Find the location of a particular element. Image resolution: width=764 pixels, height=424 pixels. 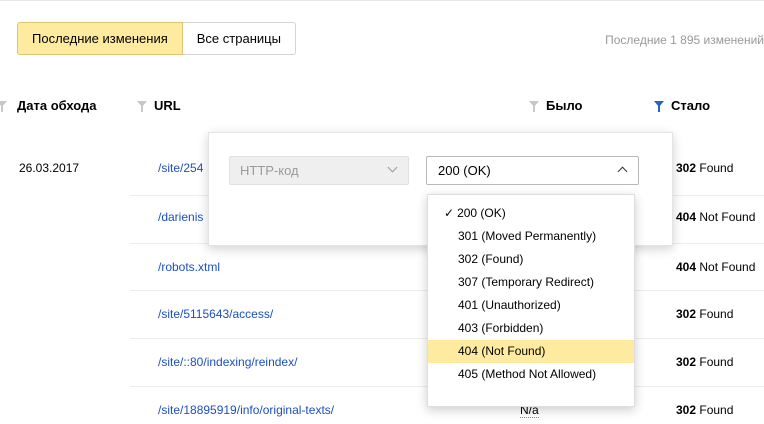

top-divider is located at coordinates (382, 0).